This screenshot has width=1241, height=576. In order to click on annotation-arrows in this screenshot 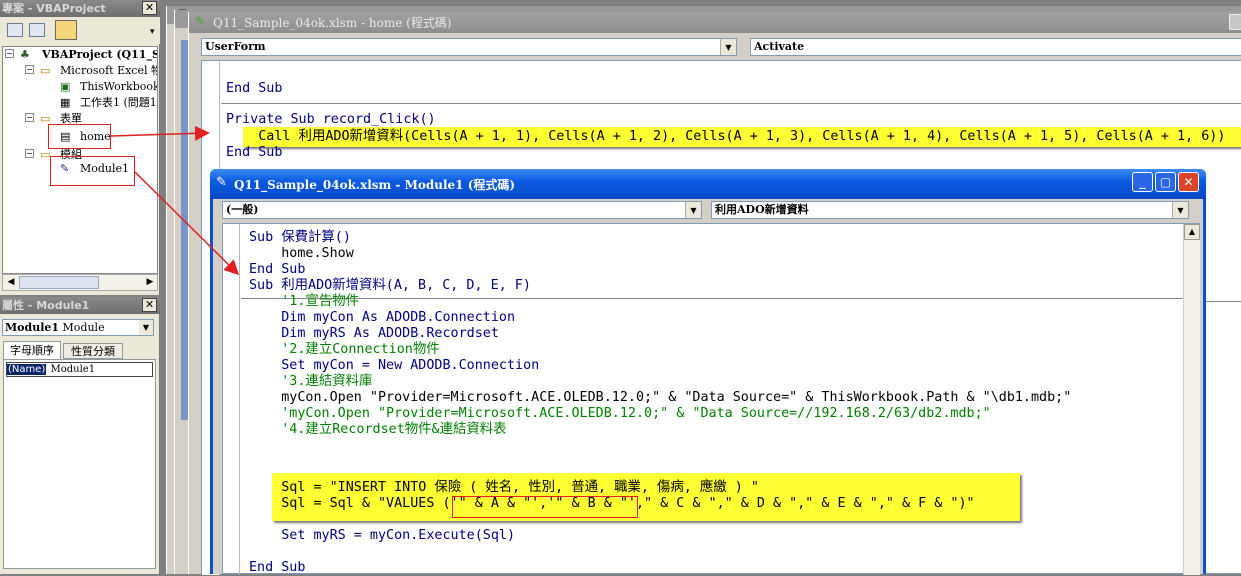, I will do `click(175, 200)`.